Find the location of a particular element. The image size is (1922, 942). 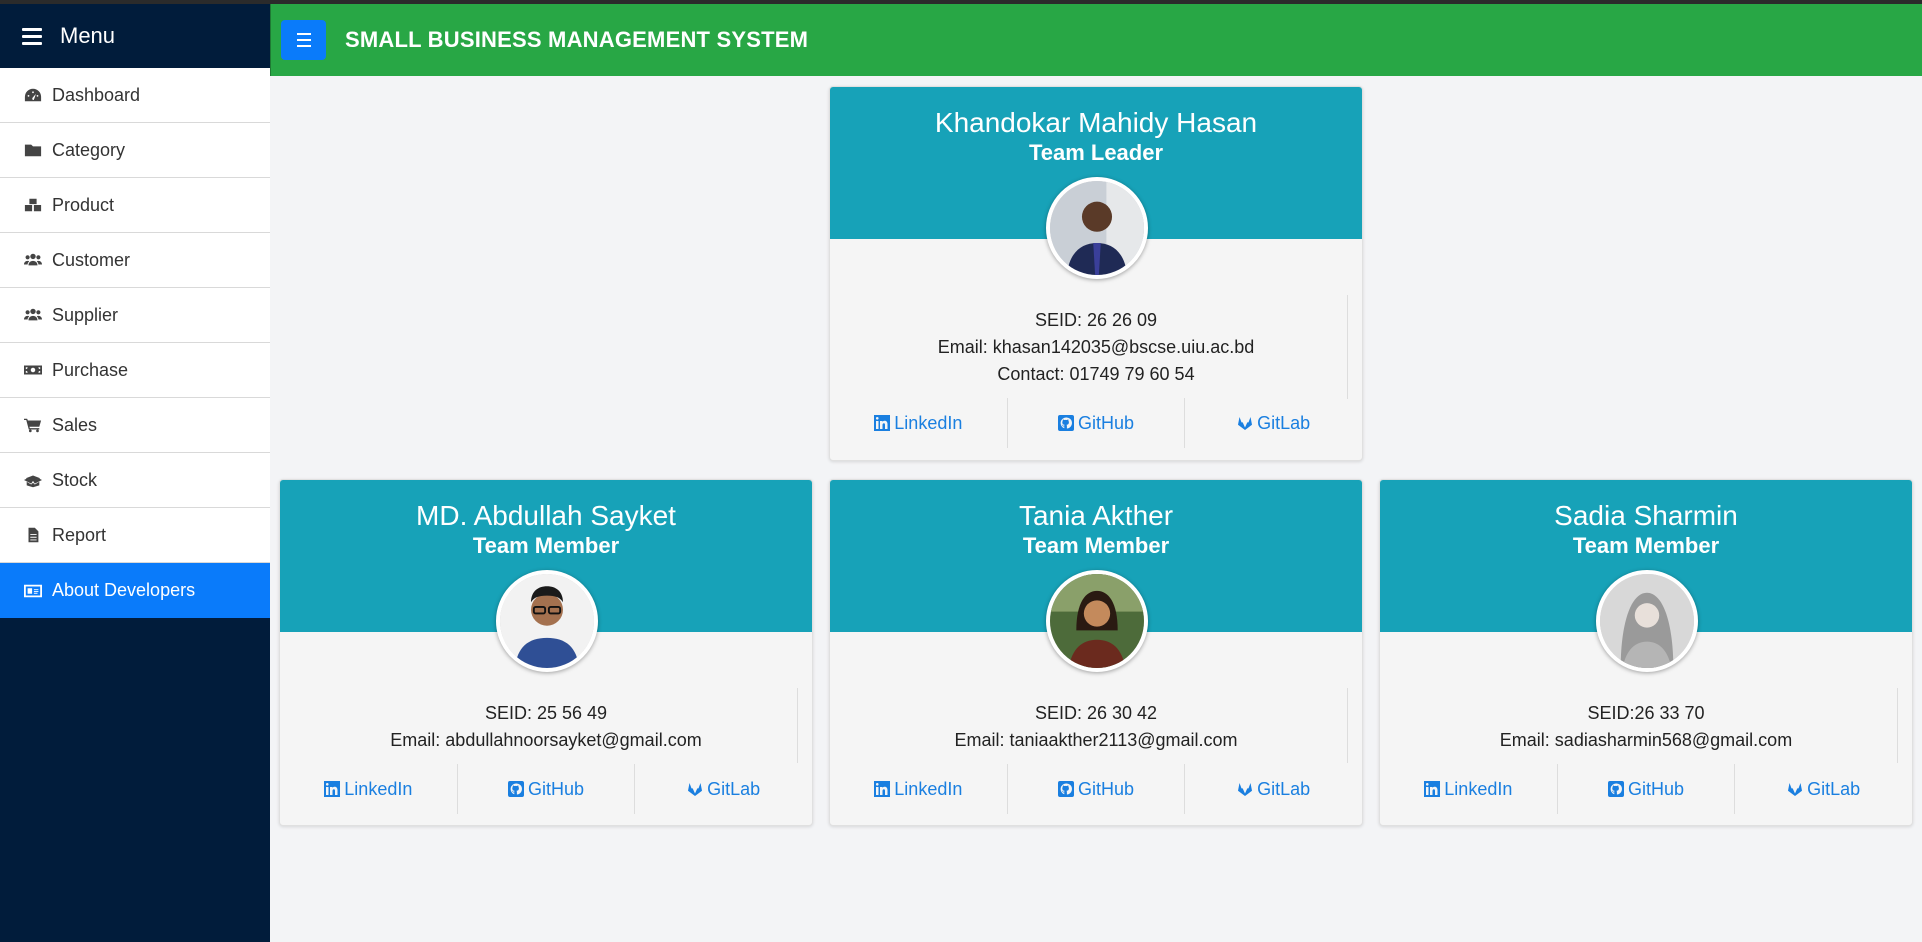

sidebar-item-customer: Customer is located at coordinates (135, 260).